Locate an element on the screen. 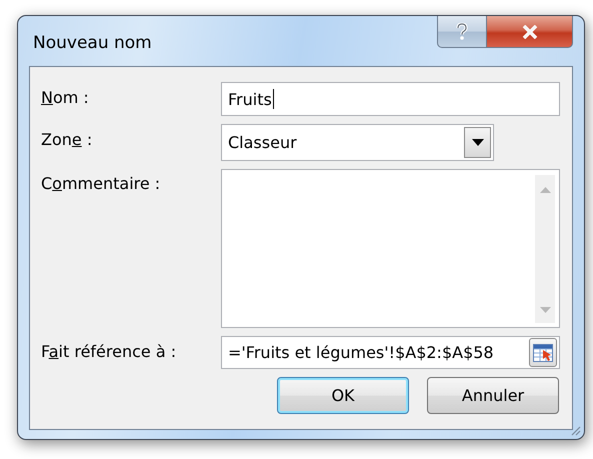  field-label: Nom : is located at coordinates (65, 97).